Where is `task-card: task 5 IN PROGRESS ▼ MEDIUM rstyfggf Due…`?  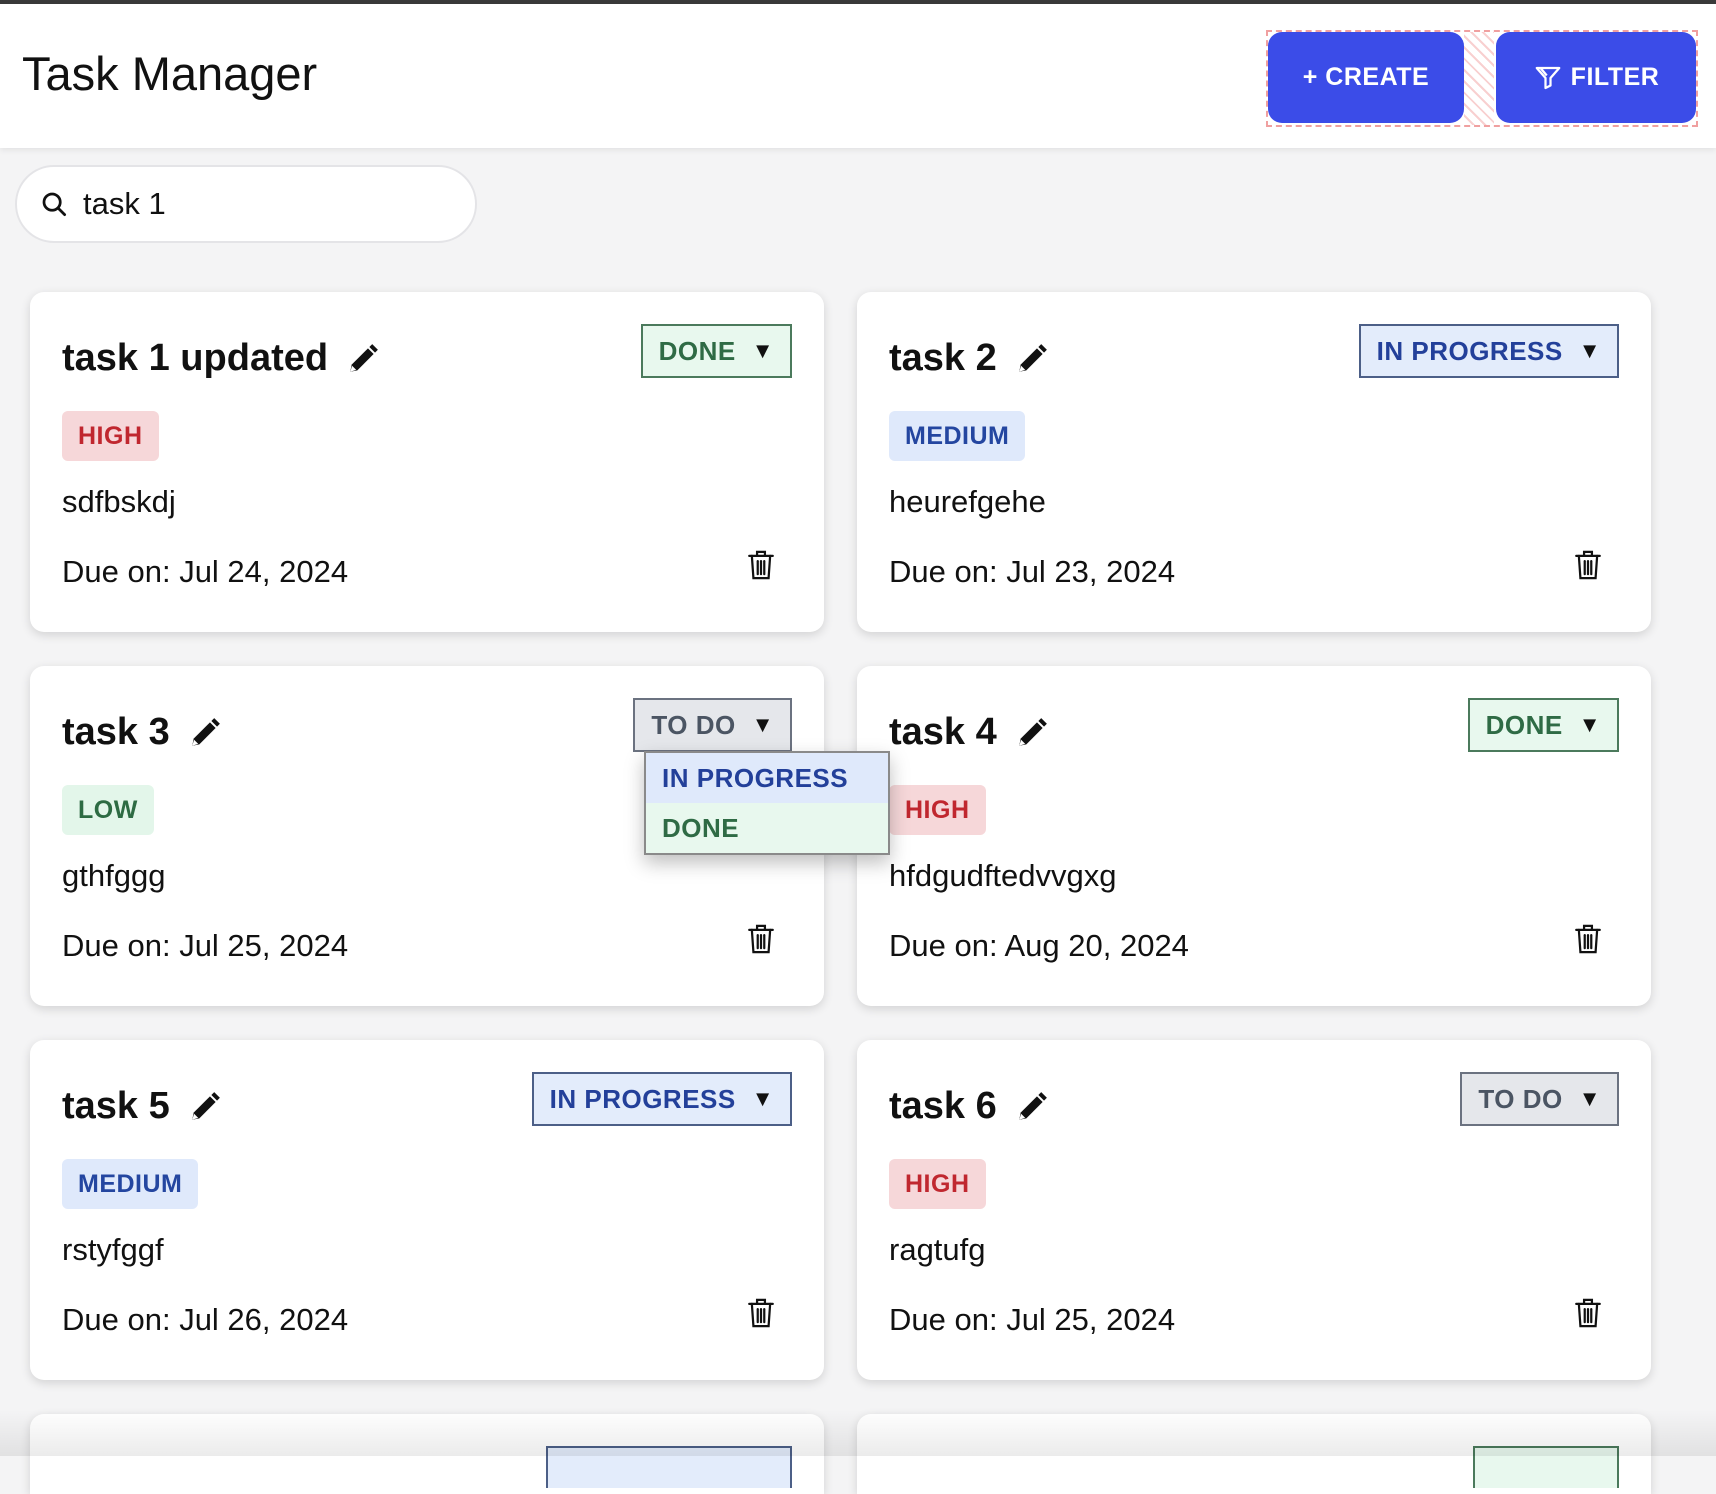
task-card: task 5 IN PROGRESS ▼ MEDIUM rstyfggf Due… is located at coordinates (427, 1210).